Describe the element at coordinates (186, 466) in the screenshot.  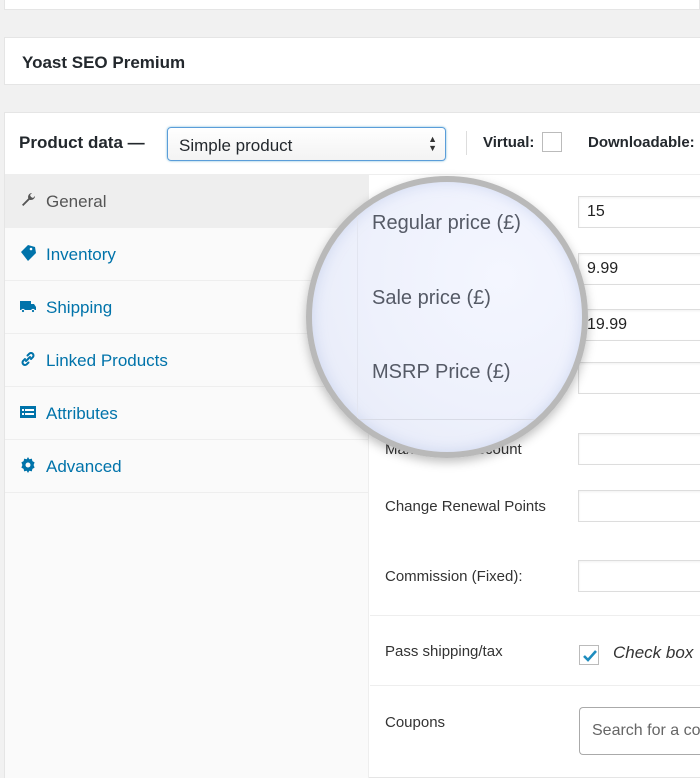
I see `tab-advanced: Advanced` at that location.